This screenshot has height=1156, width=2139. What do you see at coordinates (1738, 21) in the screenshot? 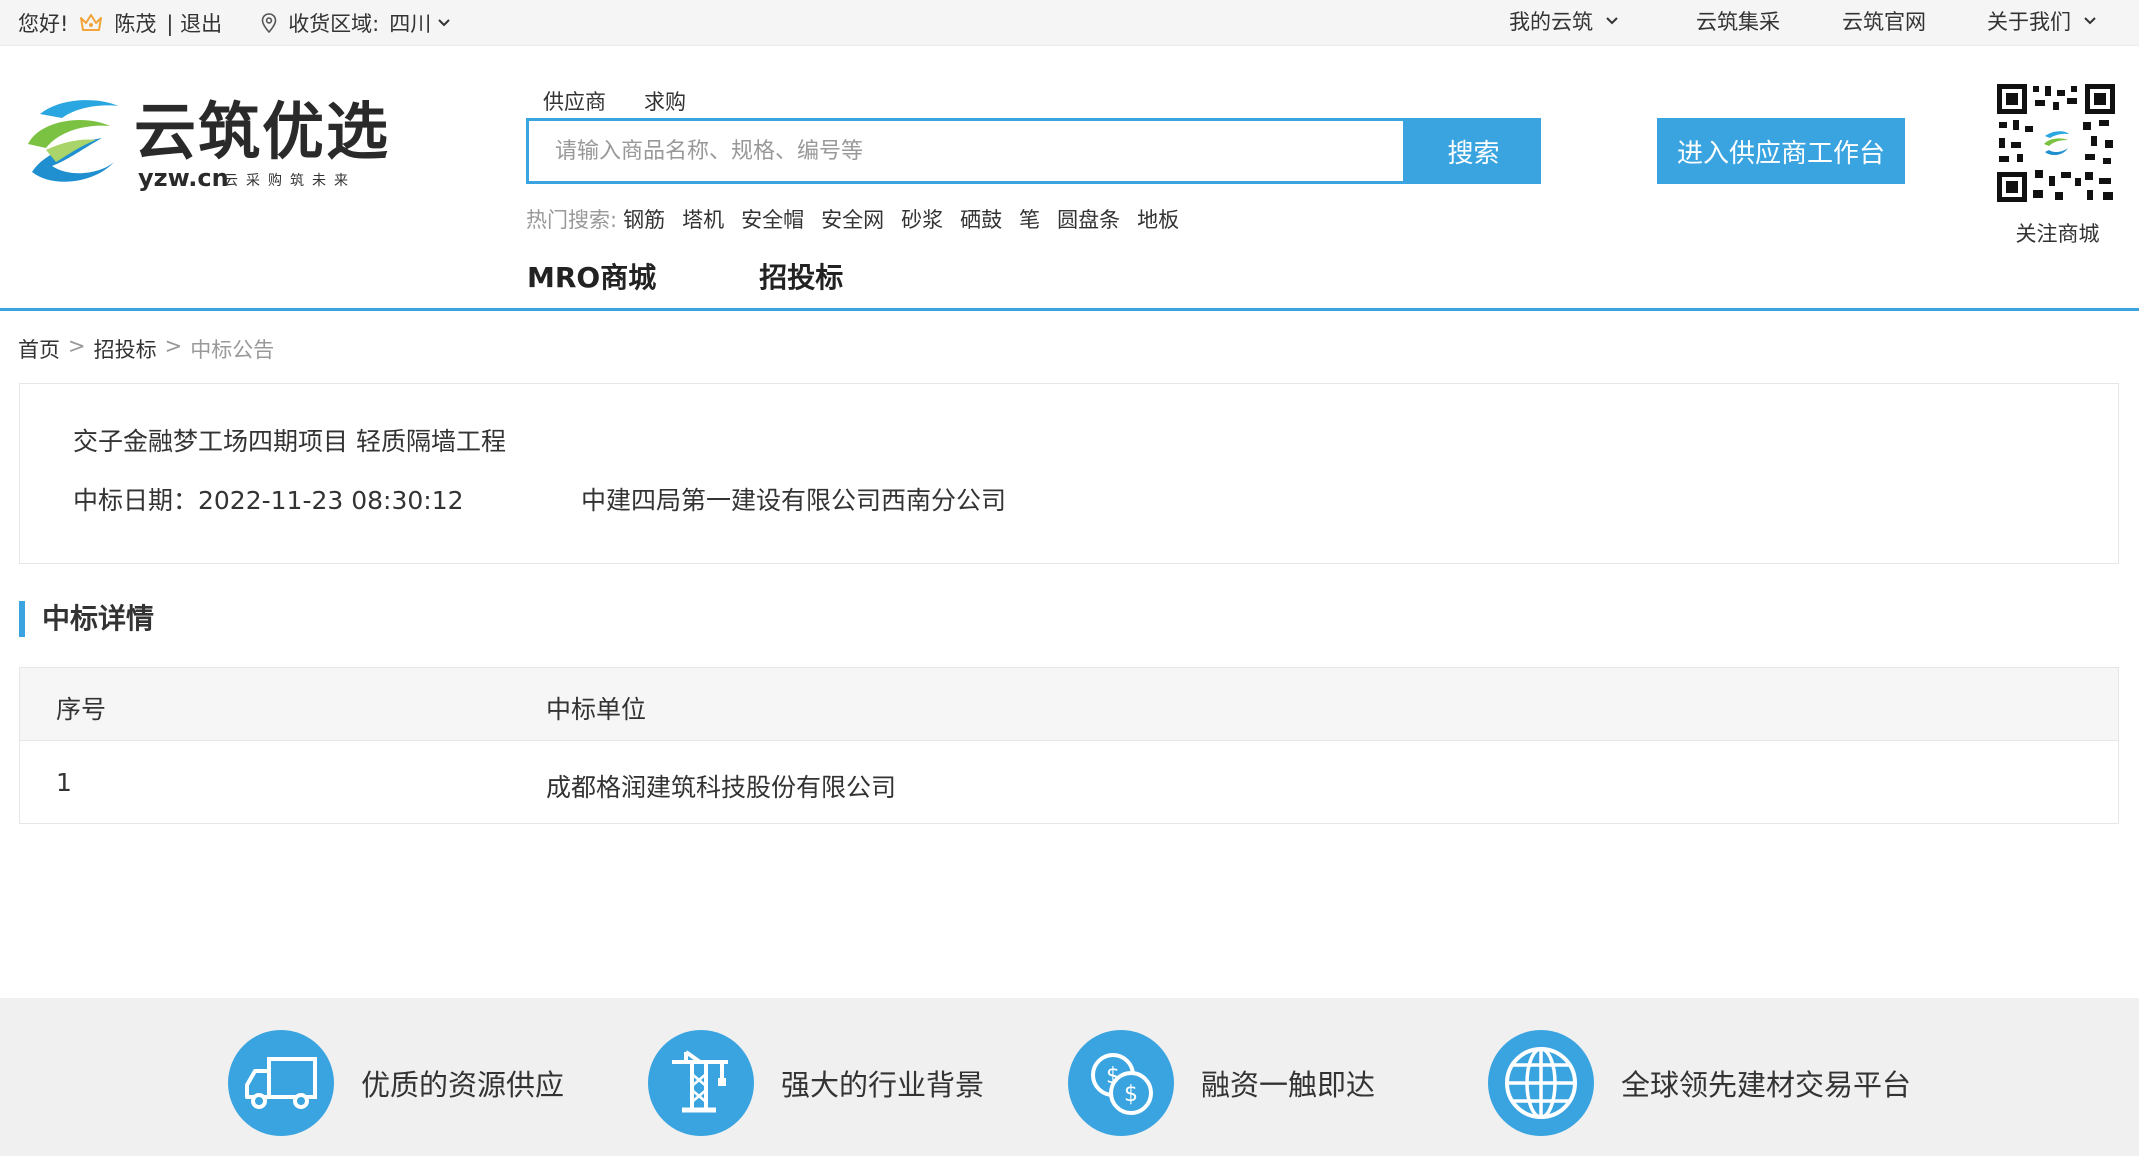
I see `nav-yunzhu-jicai: 云筑集采` at bounding box center [1738, 21].